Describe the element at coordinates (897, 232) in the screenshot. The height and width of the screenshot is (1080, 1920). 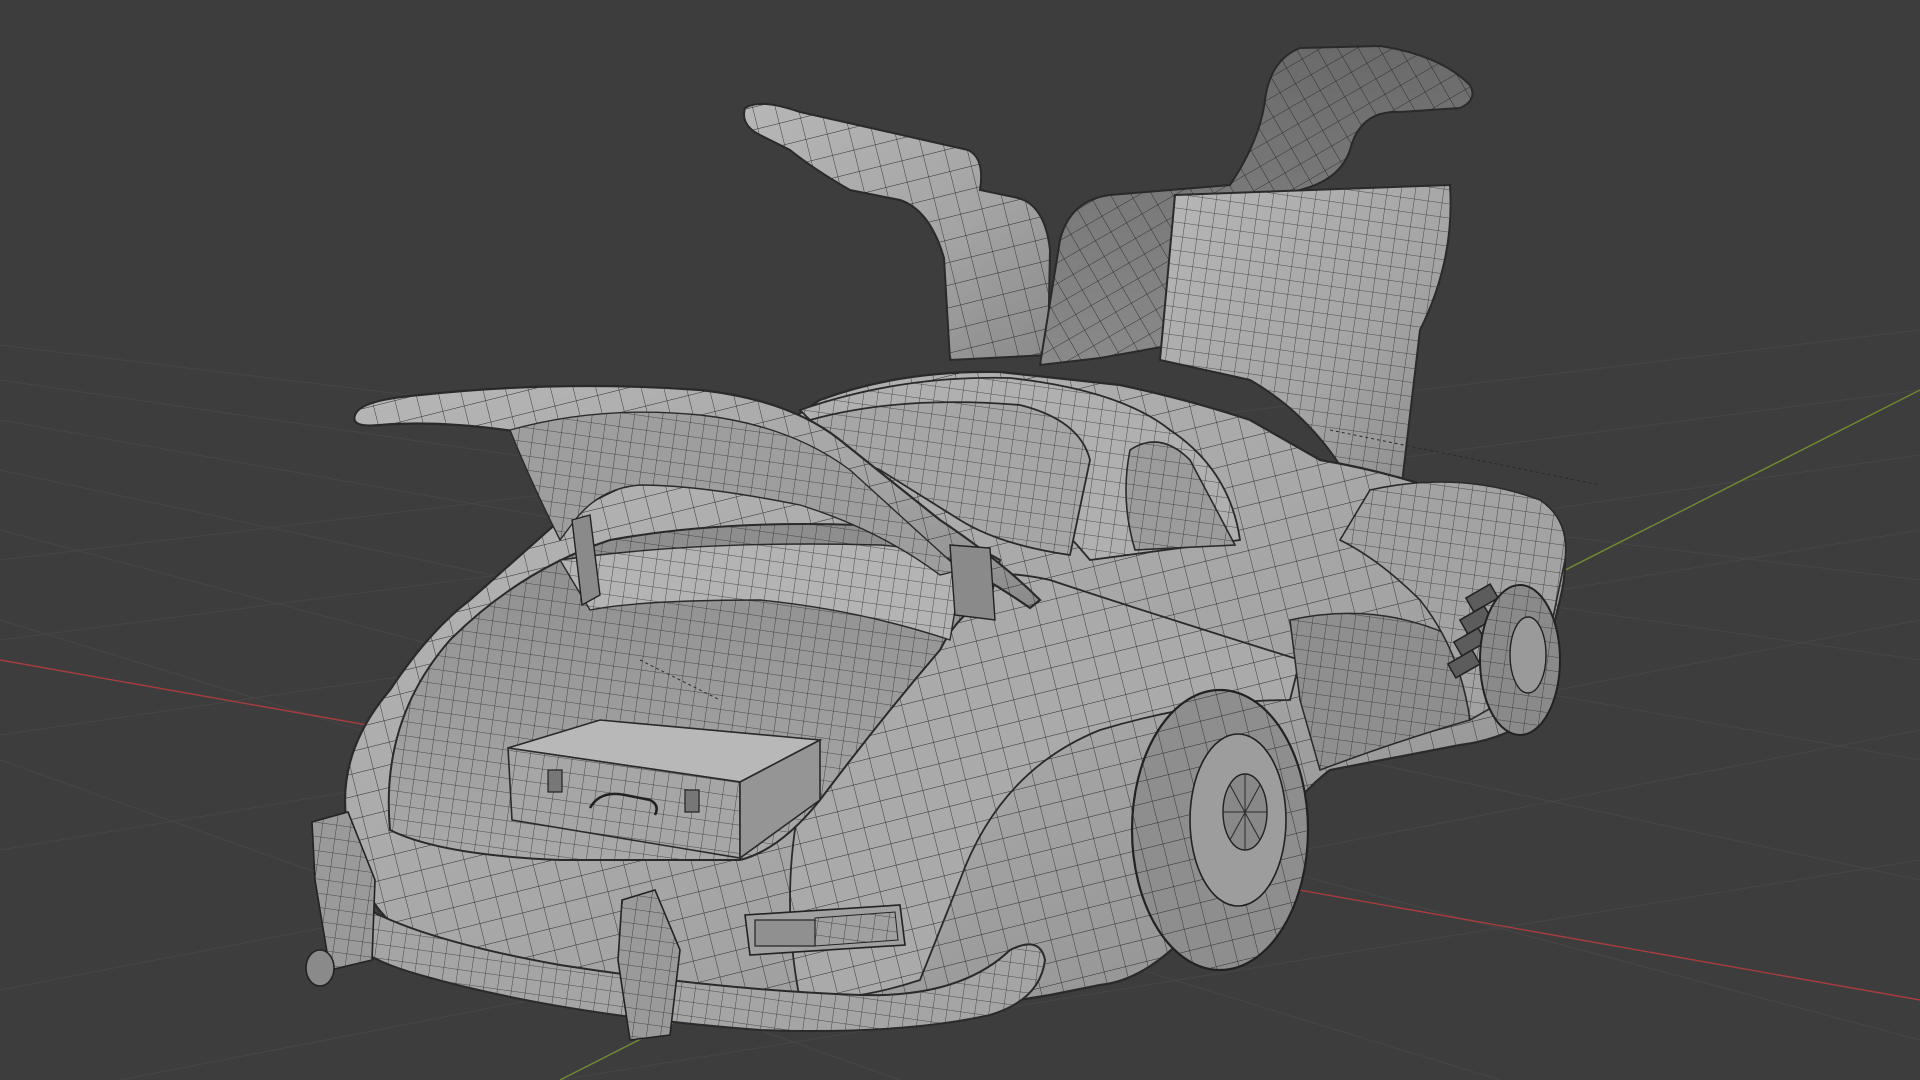
I see `left-gullwing-door` at that location.